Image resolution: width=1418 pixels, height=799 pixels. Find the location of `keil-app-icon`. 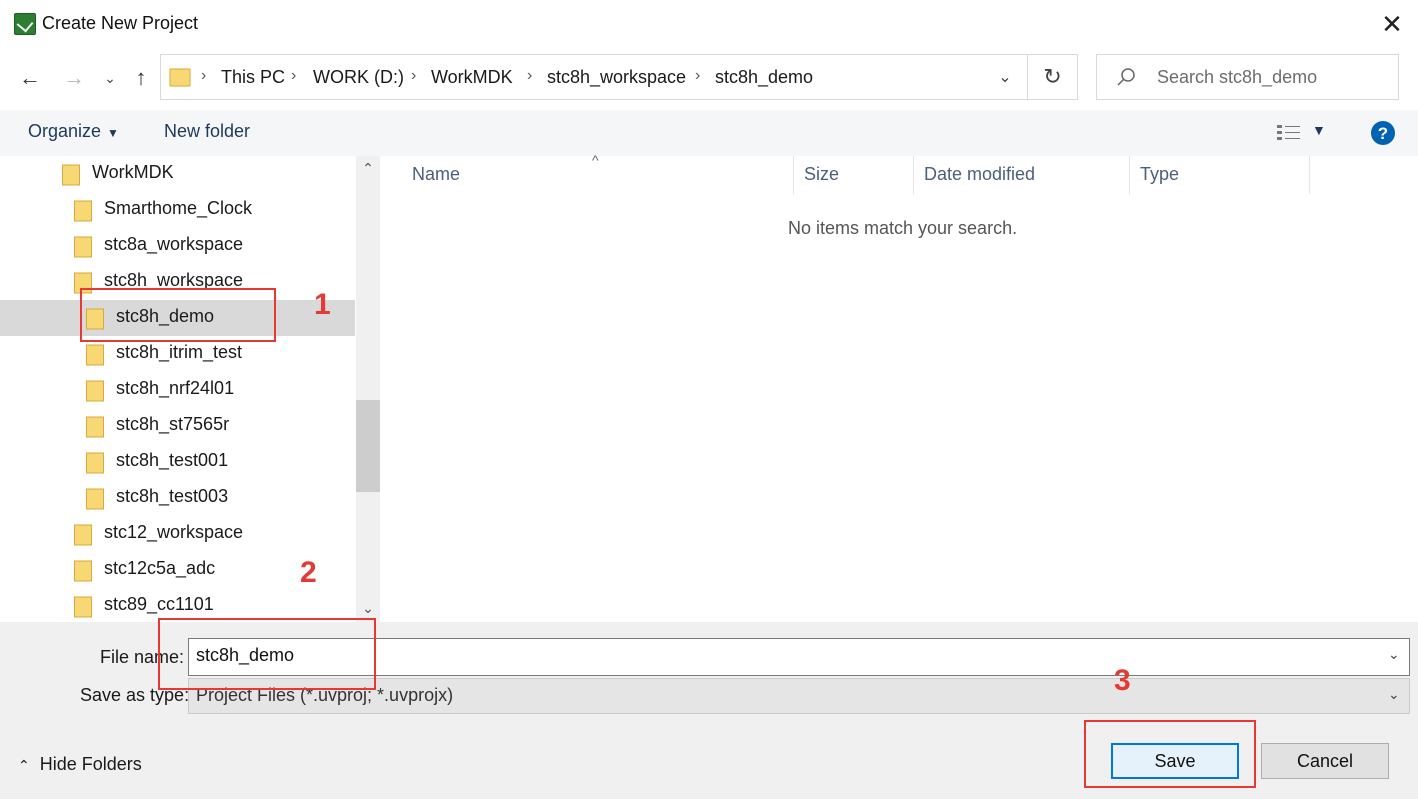

keil-app-icon is located at coordinates (25, 24).